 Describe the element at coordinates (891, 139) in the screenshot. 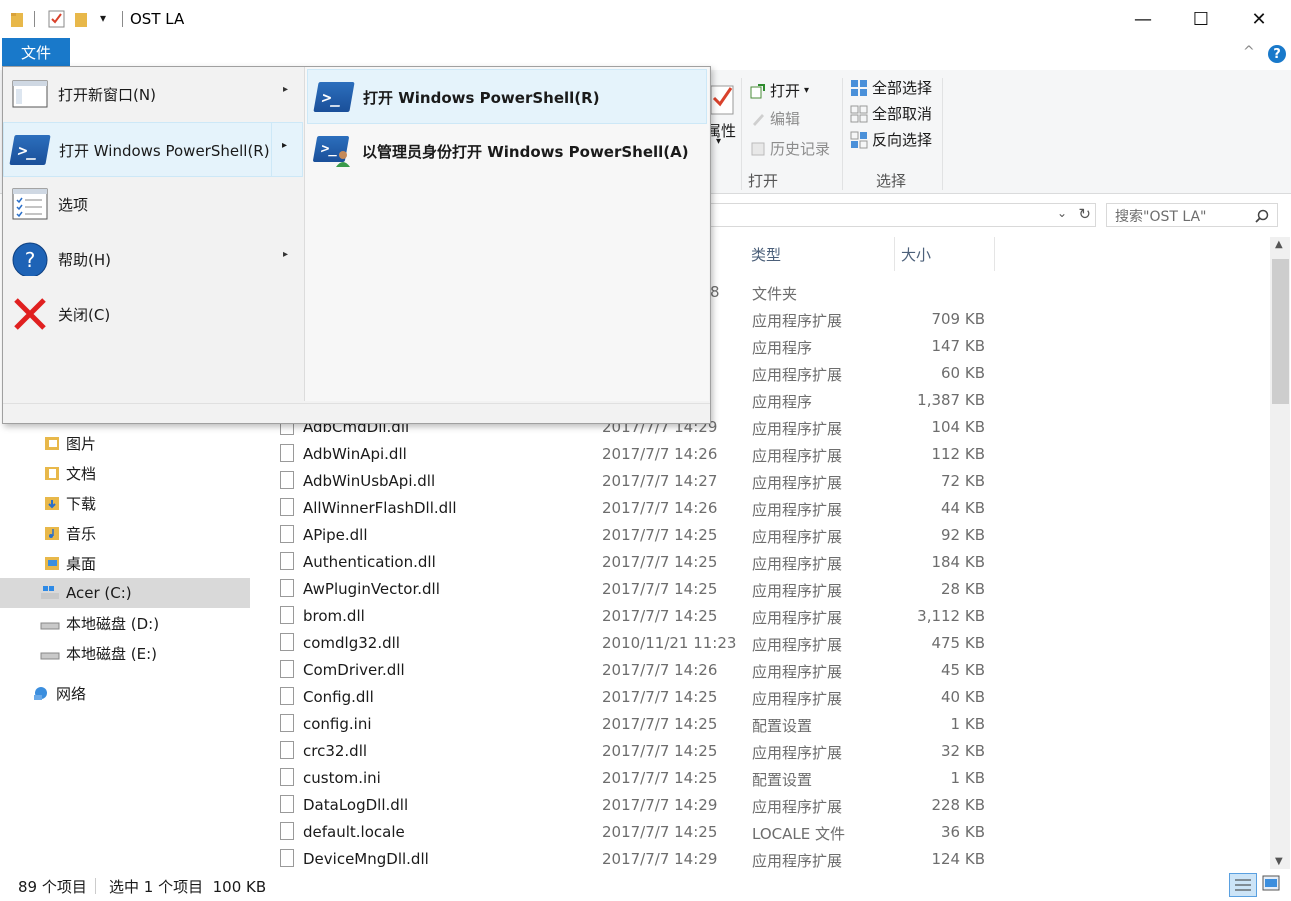

I see `invert-selection-button: 反向选择` at that location.